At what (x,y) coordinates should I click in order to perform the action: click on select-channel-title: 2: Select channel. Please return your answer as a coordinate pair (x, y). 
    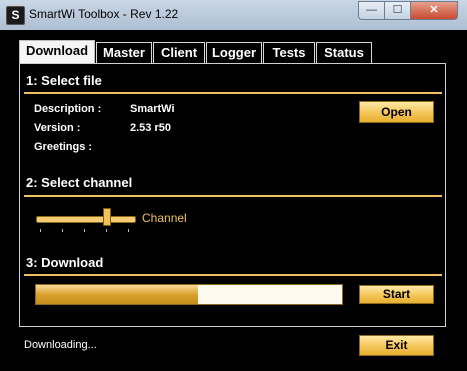
    Looking at the image, I should click on (79, 182).